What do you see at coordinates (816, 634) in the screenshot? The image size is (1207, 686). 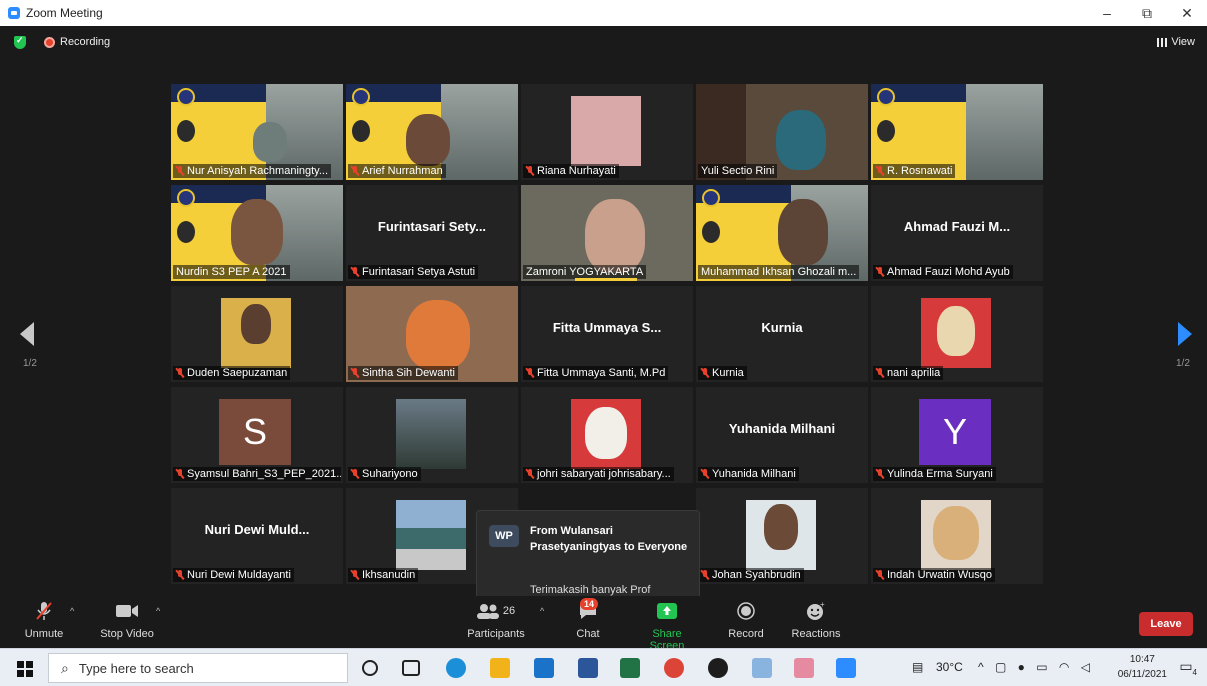 I see `reactions-label: Reactions` at bounding box center [816, 634].